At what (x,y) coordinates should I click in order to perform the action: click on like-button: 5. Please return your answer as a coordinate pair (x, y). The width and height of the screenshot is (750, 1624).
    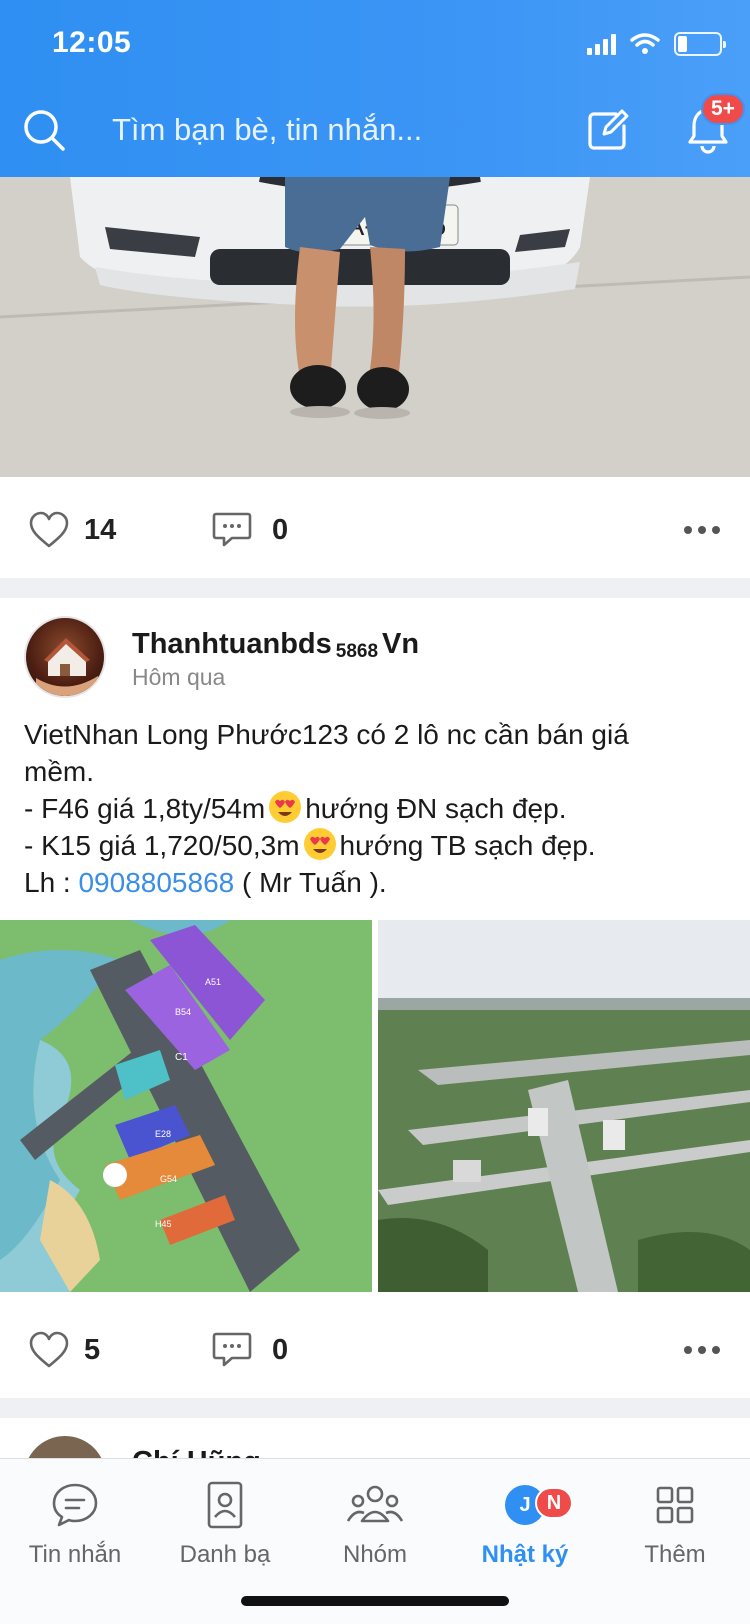
    Looking at the image, I should click on (64, 1350).